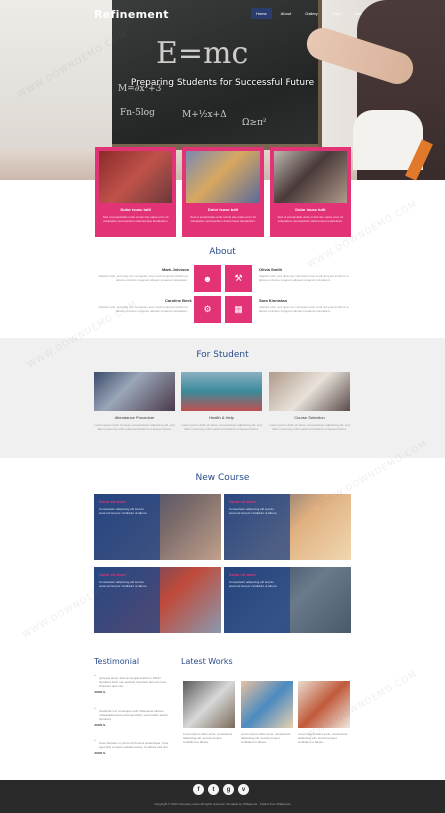  What do you see at coordinates (286, 13) in the screenshot?
I see `nav-about: About` at bounding box center [286, 13].